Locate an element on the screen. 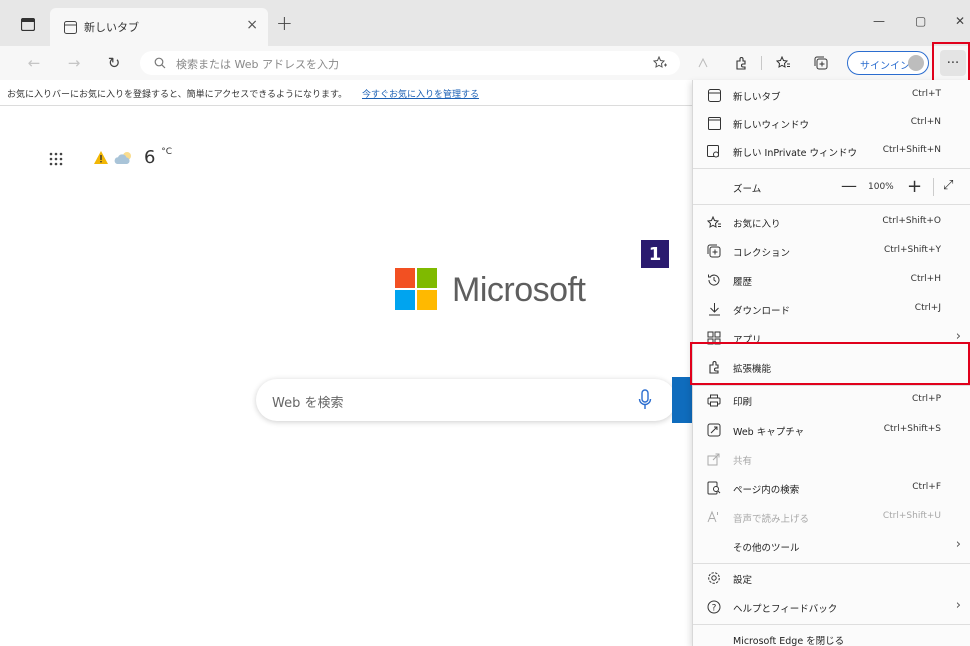  zoom-out-button: — is located at coordinates (849, 185).